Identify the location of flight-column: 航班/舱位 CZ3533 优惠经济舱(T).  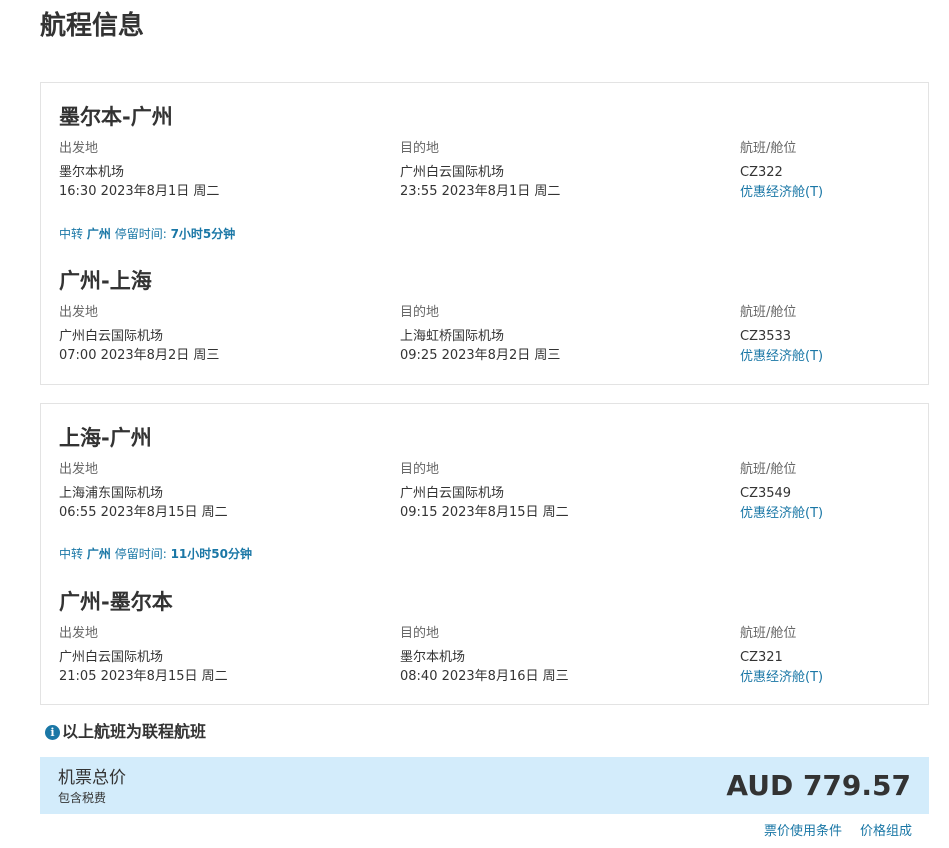
(781, 336).